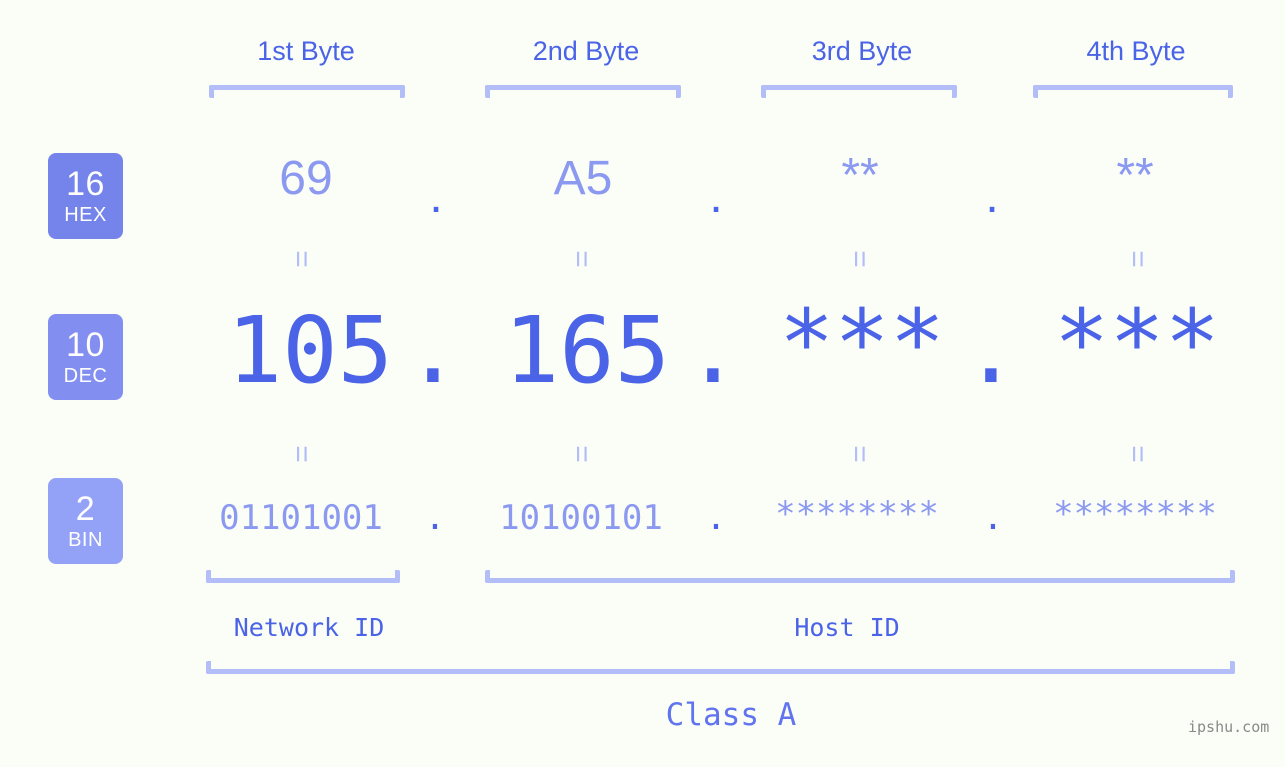  What do you see at coordinates (860, 175) in the screenshot?
I see `hex-byte-value-3: **` at bounding box center [860, 175].